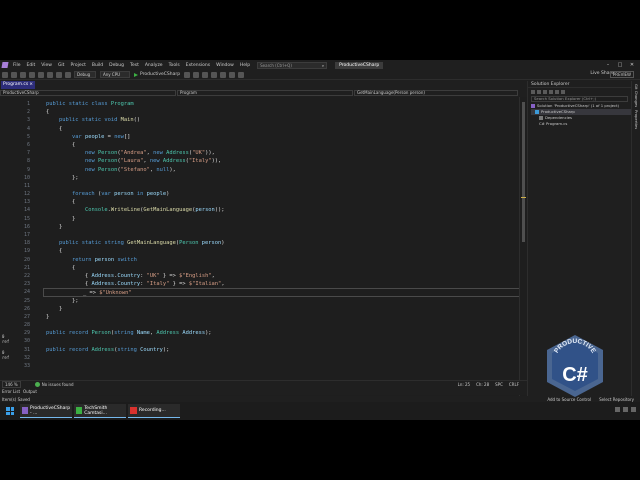  Describe the element at coordinates (97, 65) in the screenshot. I see `menu-build: Build` at that location.